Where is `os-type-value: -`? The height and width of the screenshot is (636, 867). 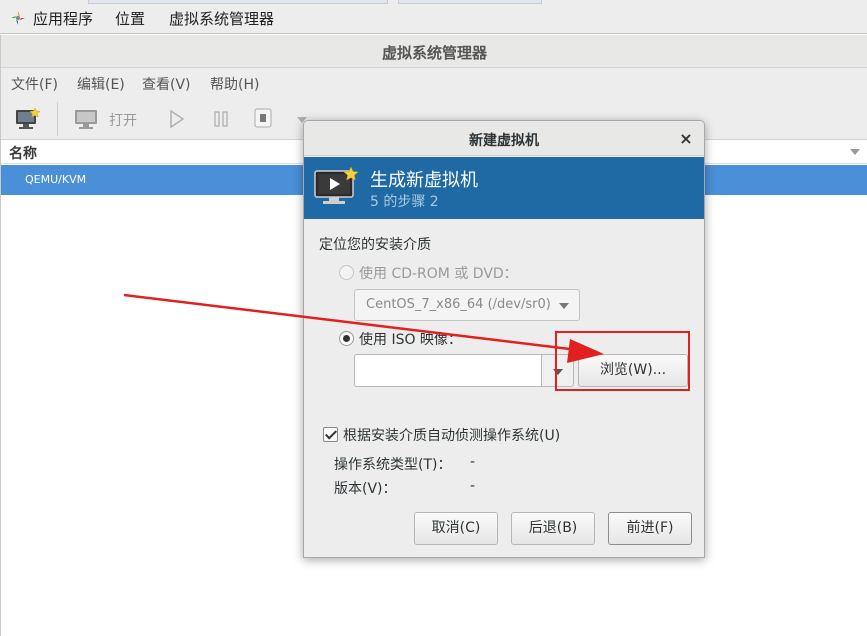 os-type-value: - is located at coordinates (473, 462).